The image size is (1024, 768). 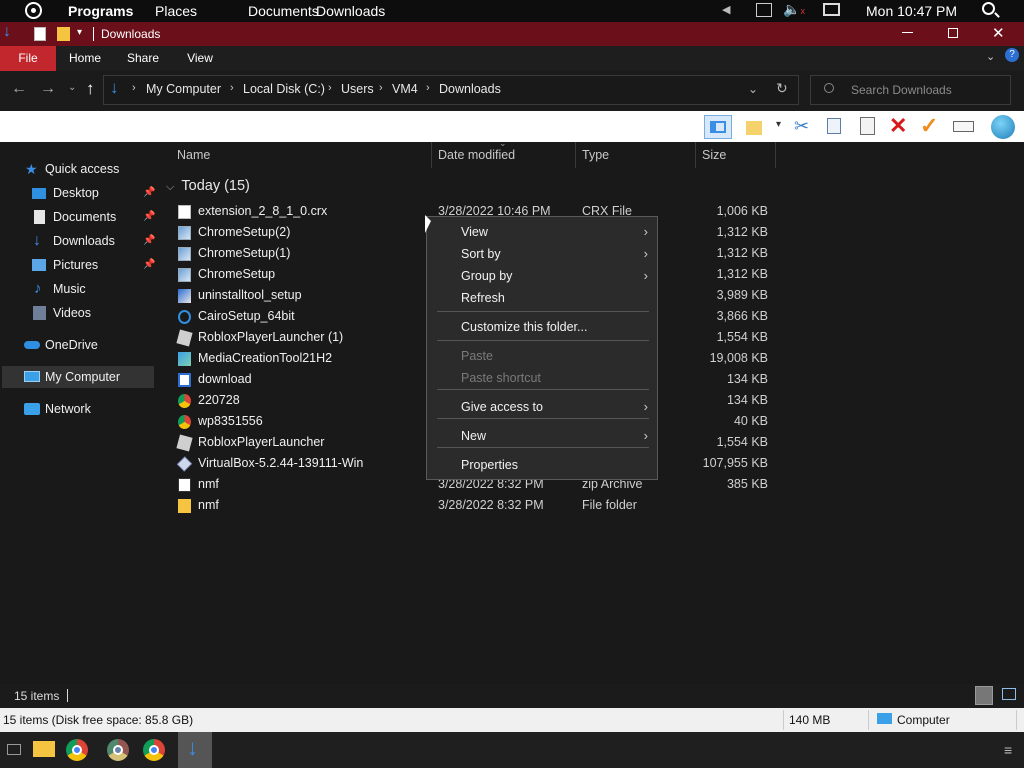 I want to click on menu-logo-icon, so click(x=33, y=10).